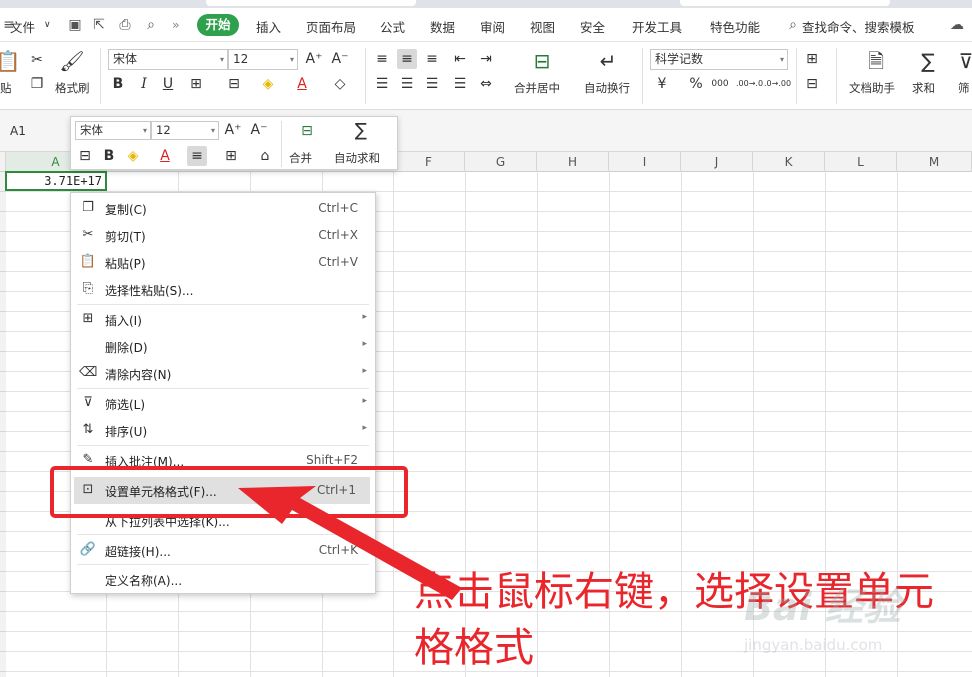 The image size is (972, 677). Describe the element at coordinates (47, 25) in the screenshot. I see `file-menu-chevron-icon: ∨` at that location.